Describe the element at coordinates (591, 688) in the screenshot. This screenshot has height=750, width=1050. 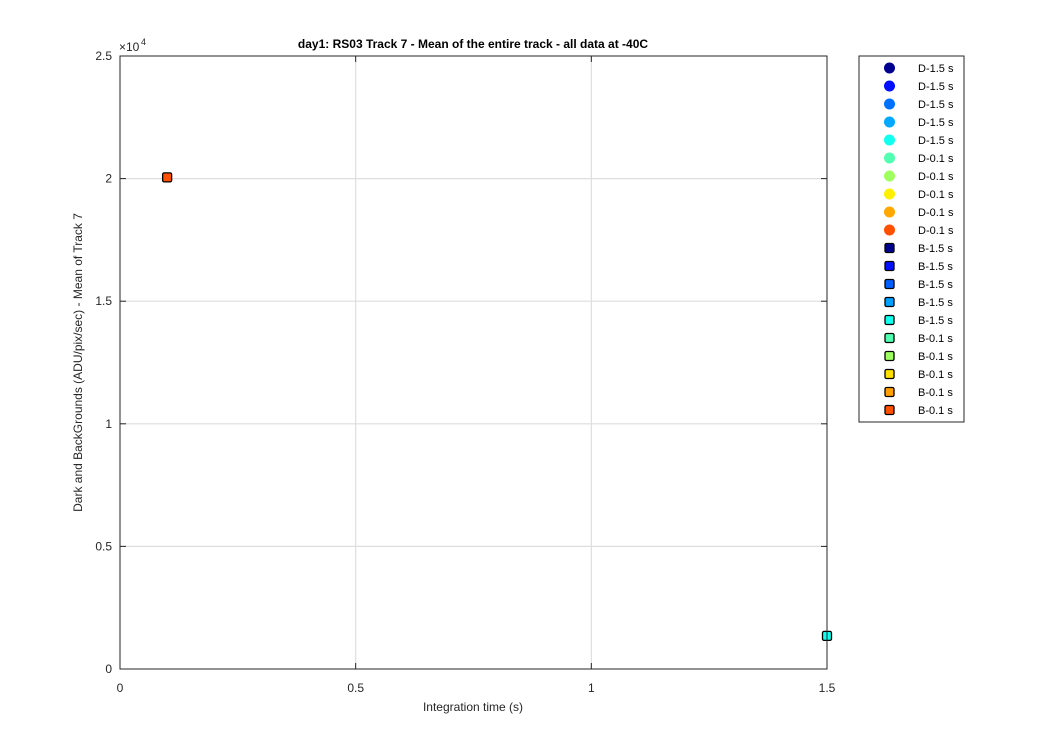
I see `x-tick-label: 1` at that location.